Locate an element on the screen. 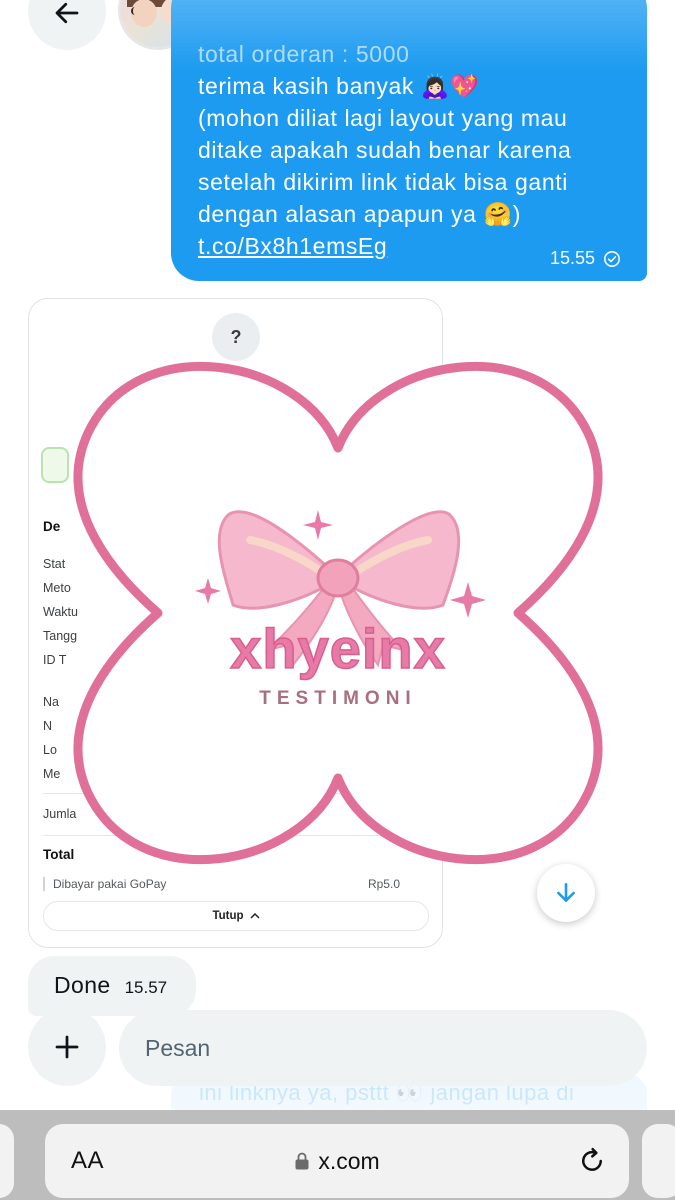 This screenshot has height=1200, width=675. sent-check-icon is located at coordinates (612, 258).